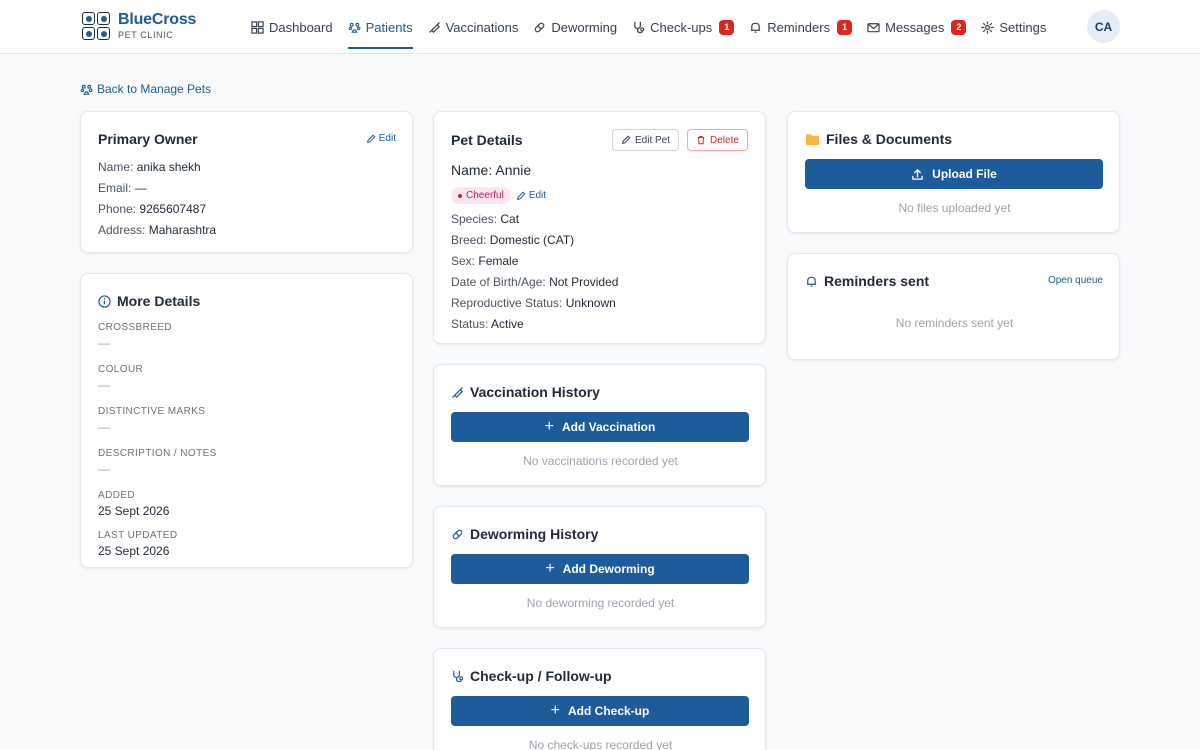  Describe the element at coordinates (104, 385) in the screenshot. I see `colour-value: —` at that location.